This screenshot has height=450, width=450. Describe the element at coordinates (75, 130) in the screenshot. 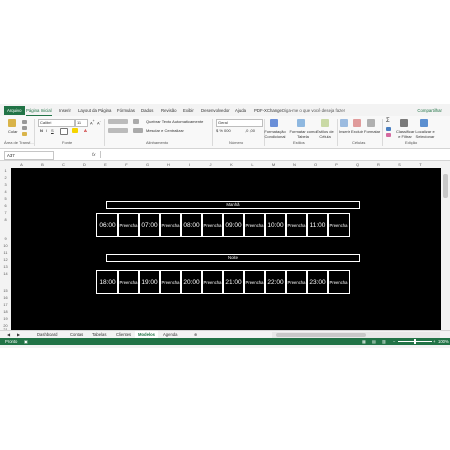

I see `fill-color-icon` at that location.